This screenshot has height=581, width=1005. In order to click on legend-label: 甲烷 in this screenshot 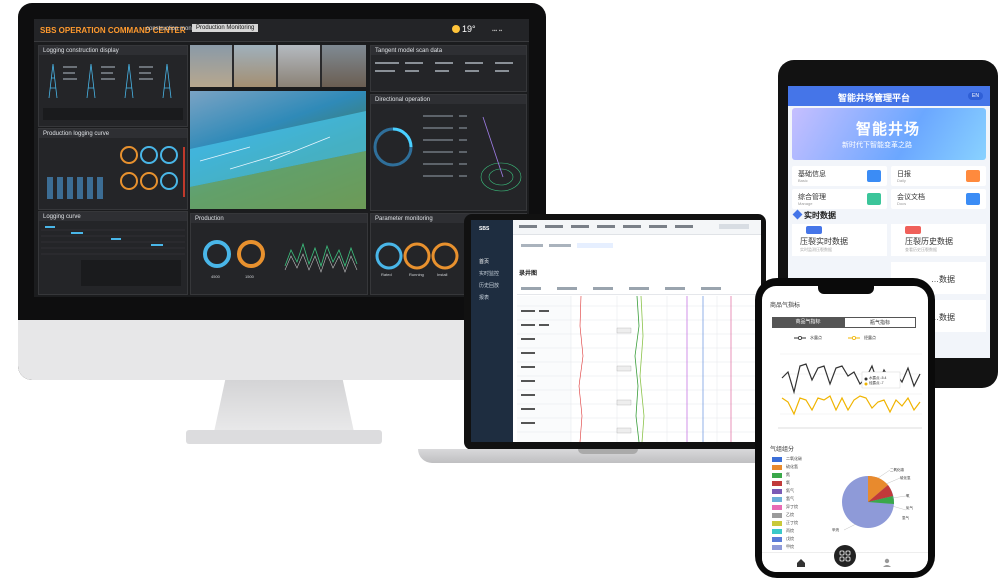, I will do `click(790, 547)`.